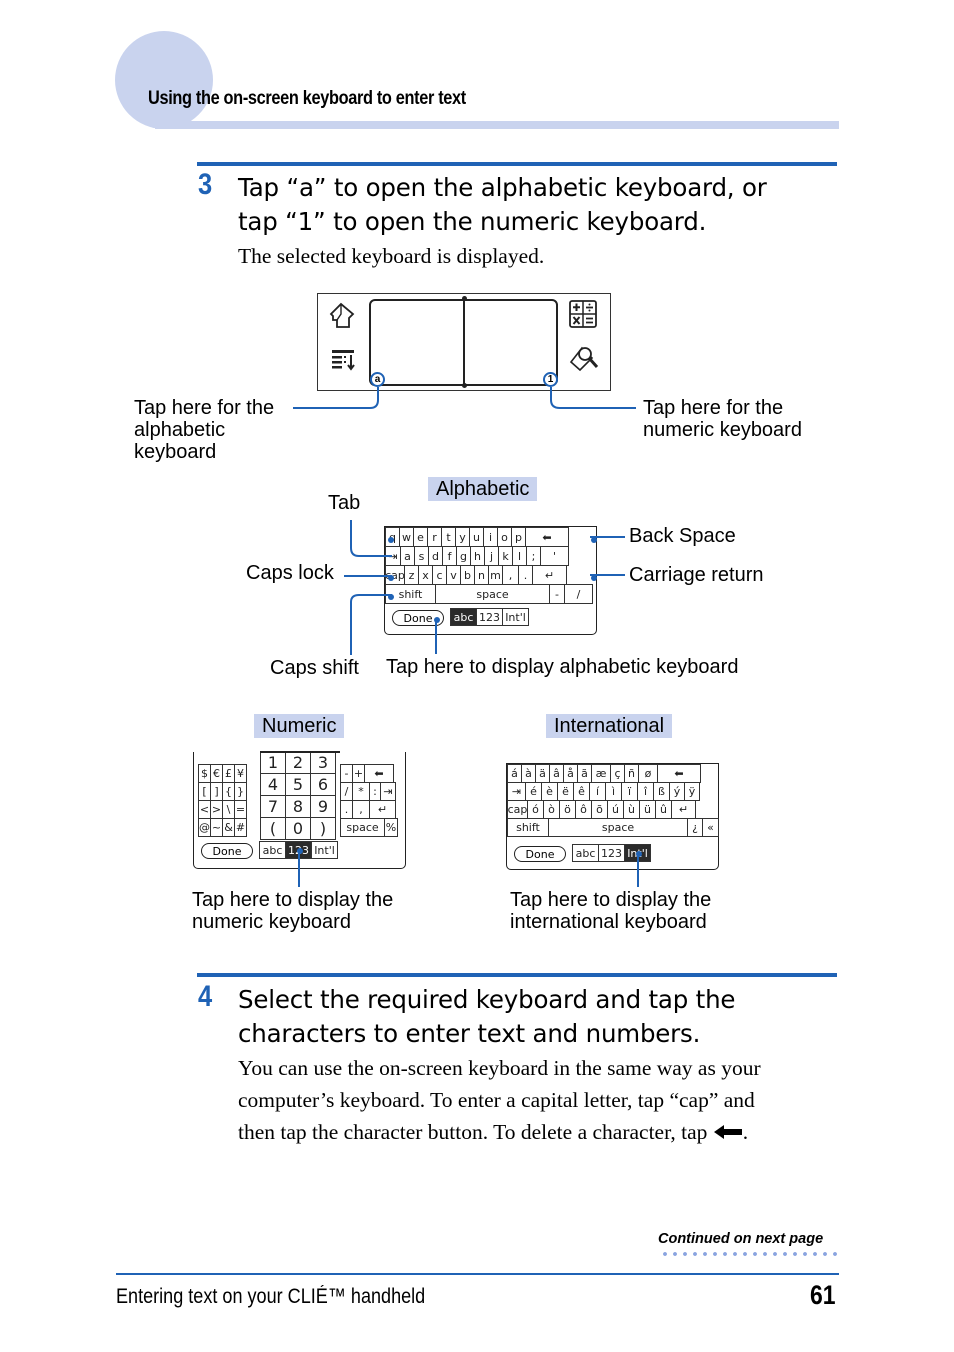 The image size is (954, 1352). I want to click on key-symbol: ÿ, so click(692, 791).